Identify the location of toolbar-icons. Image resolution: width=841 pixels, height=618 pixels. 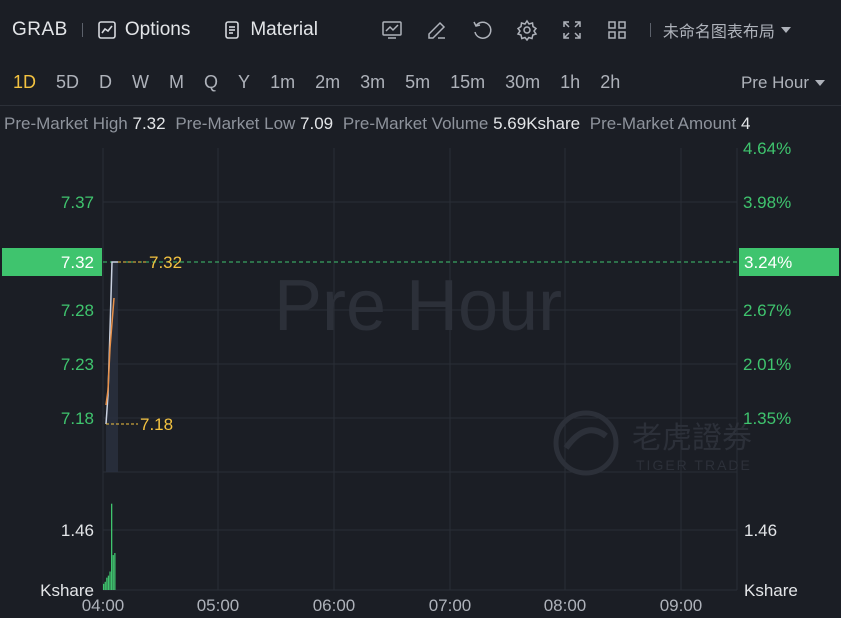
(515, 30).